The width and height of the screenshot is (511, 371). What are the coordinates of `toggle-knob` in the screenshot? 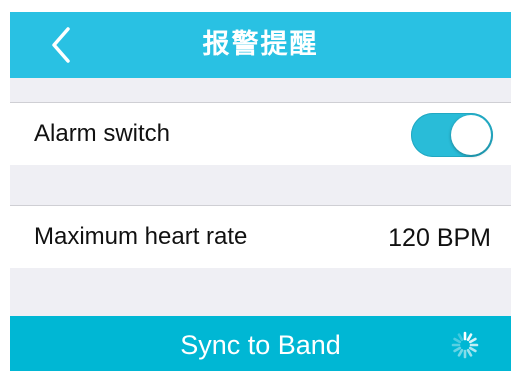 It's located at (471, 135).